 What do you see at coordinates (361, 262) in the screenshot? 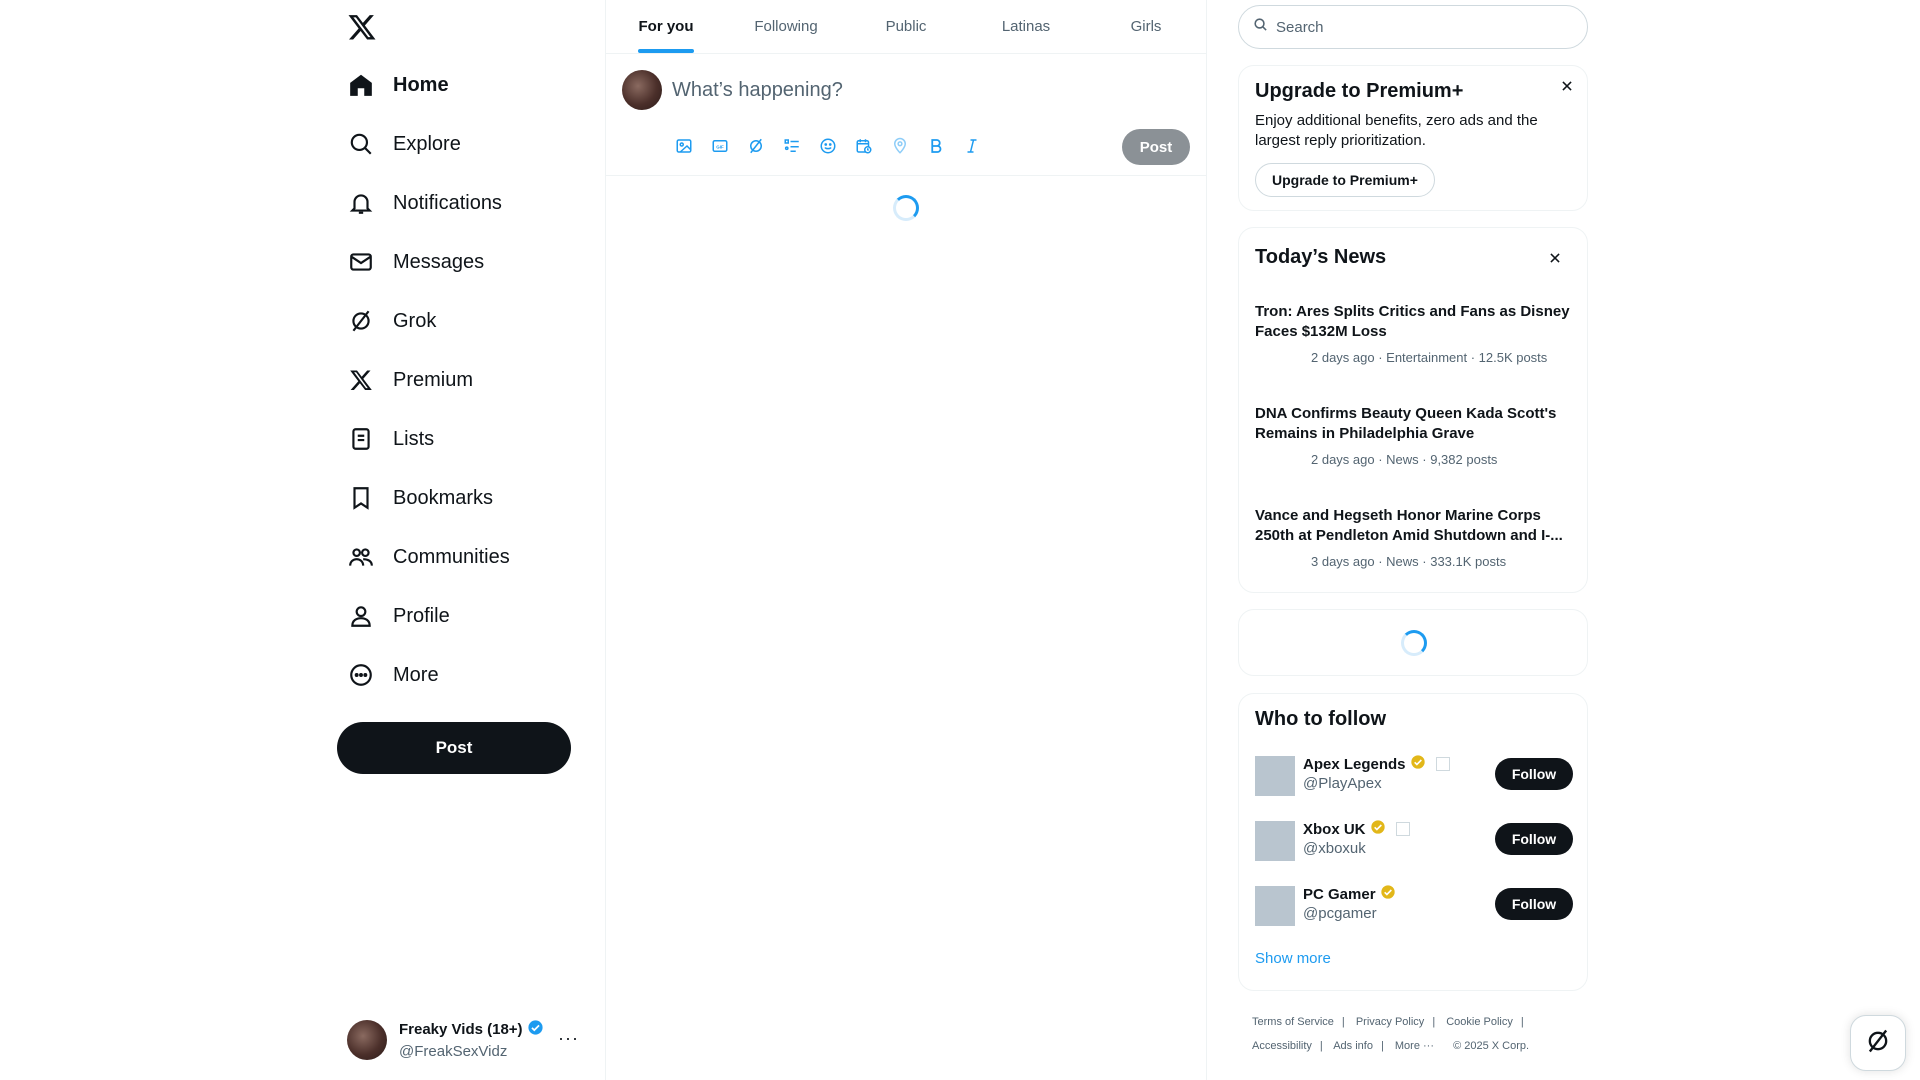
I see `mail-icon` at bounding box center [361, 262].